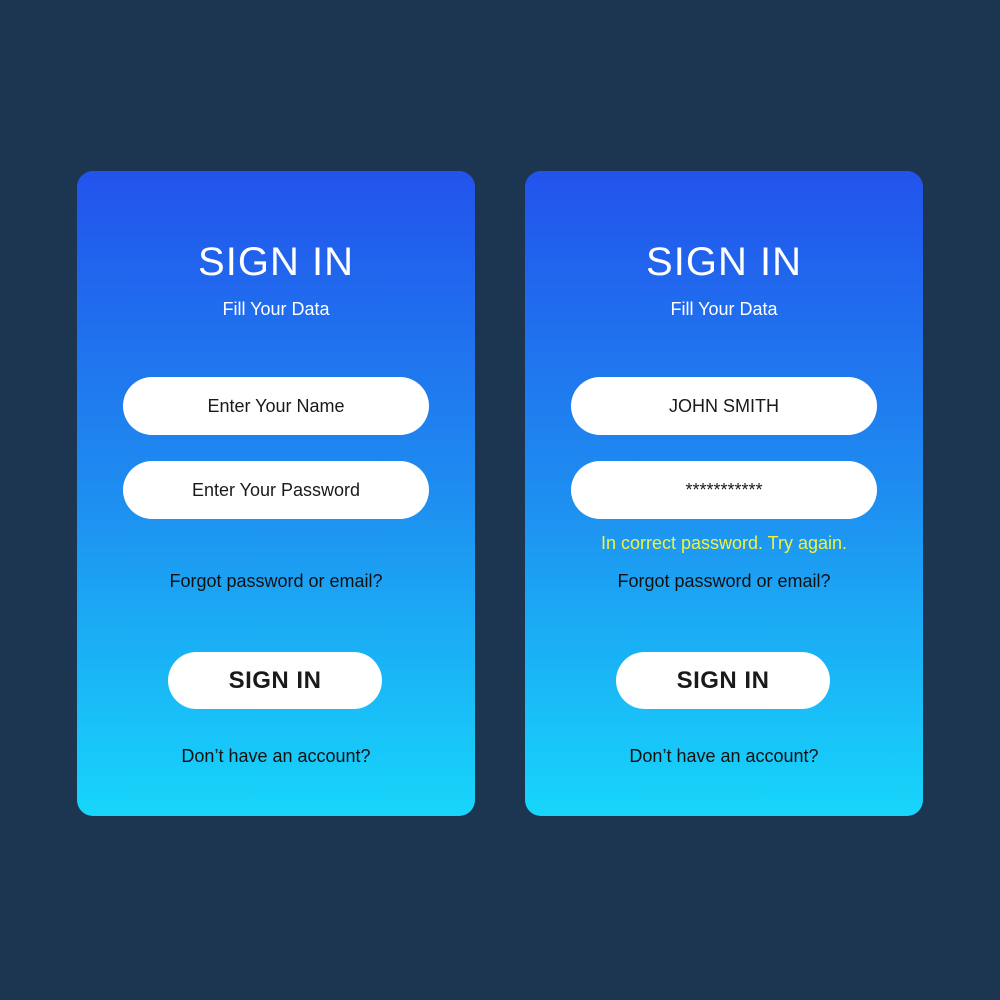 The width and height of the screenshot is (1000, 1000). I want to click on error-message: In correct password. Try again., so click(724, 543).